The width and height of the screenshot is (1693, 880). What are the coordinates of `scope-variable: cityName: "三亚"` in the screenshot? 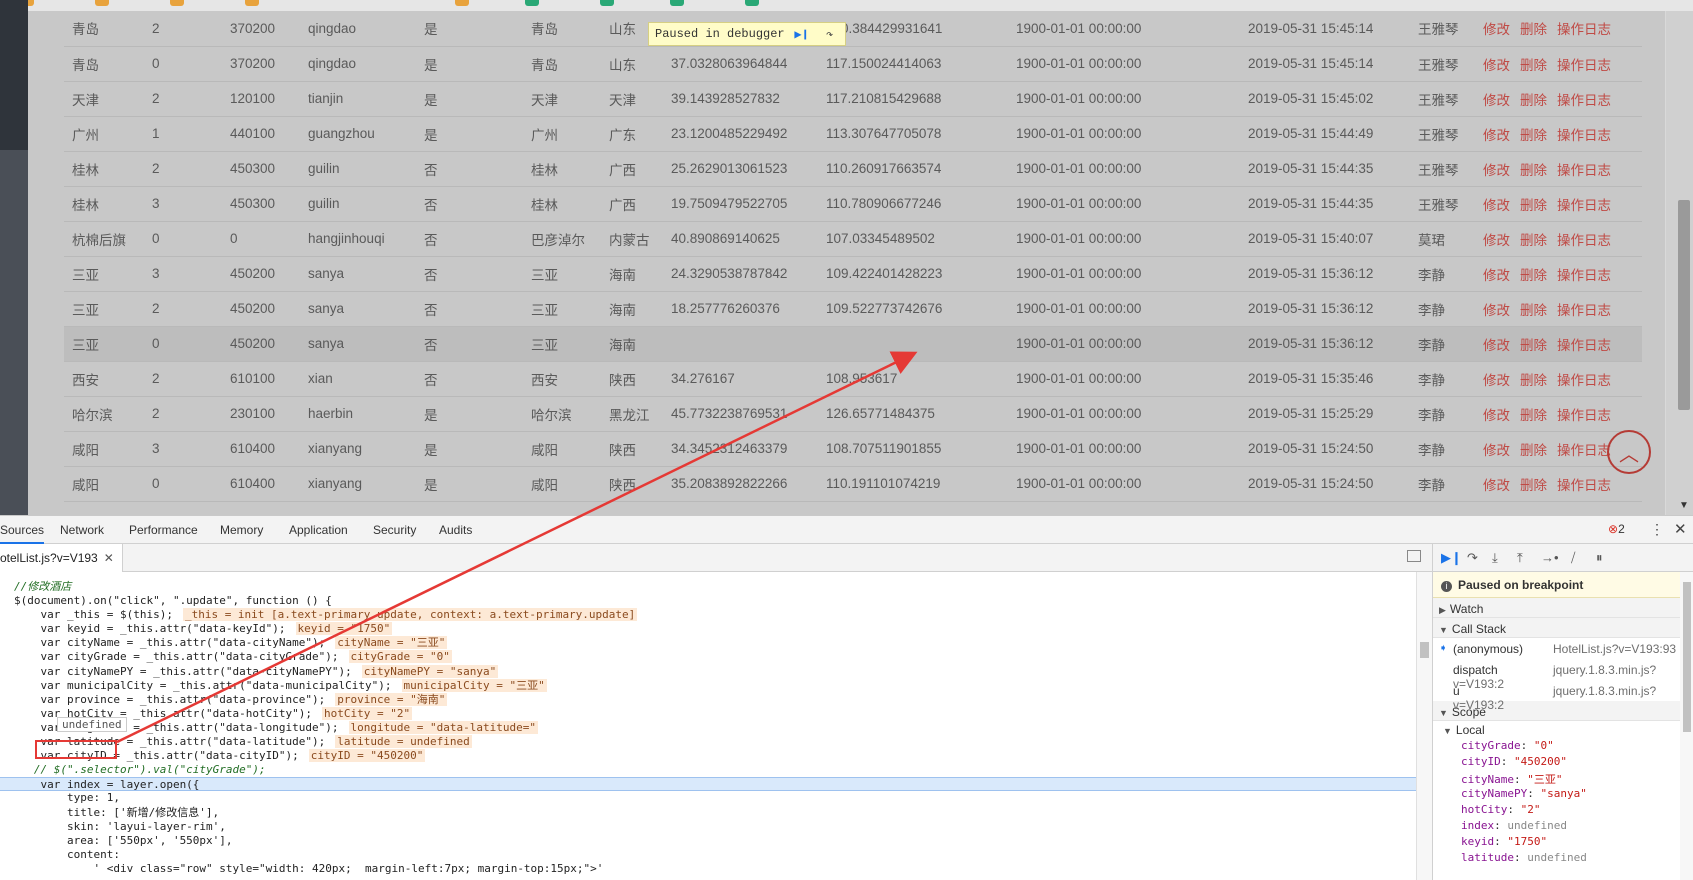 It's located at (1563, 779).